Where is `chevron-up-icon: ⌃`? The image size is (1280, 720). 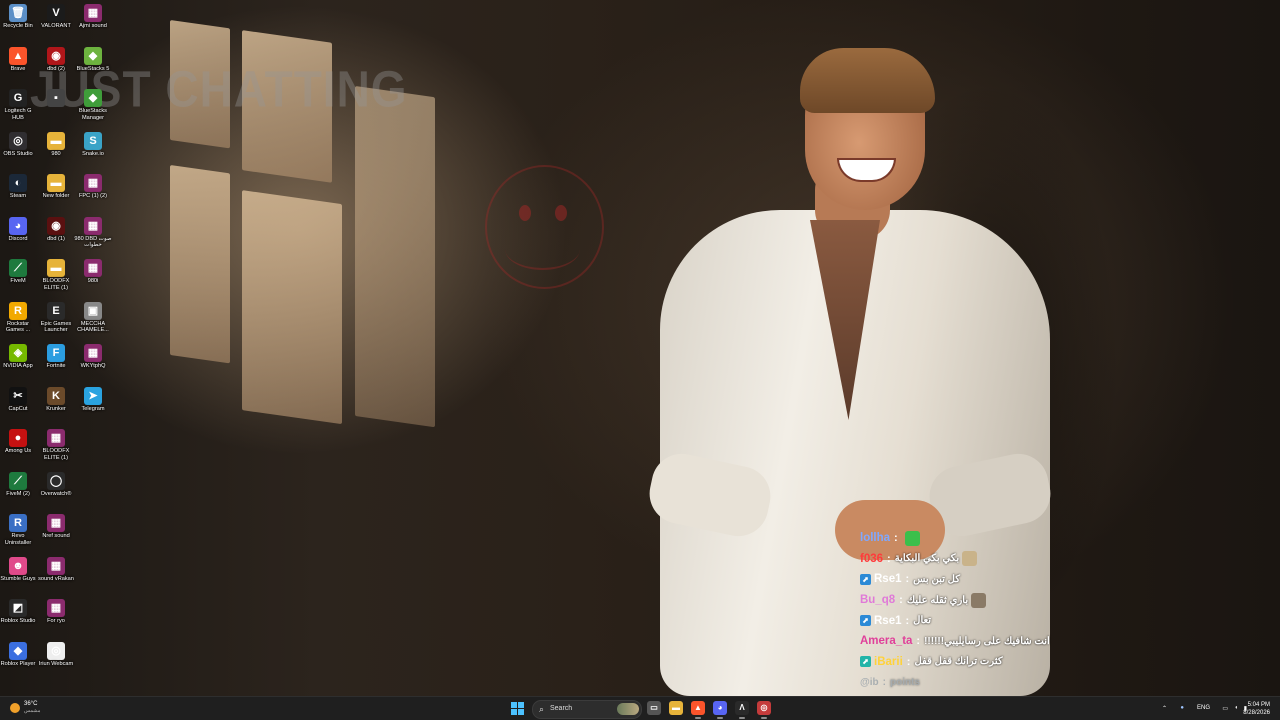
chevron-up-icon: ⌃ is located at coordinates (1164, 708).